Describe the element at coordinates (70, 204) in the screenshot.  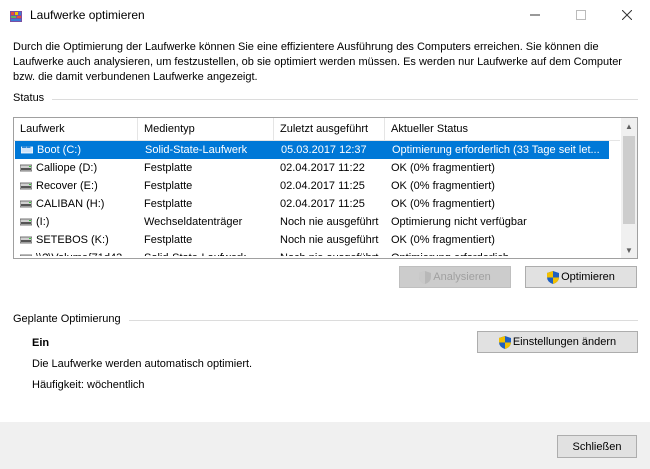
I see `drive-name: CALIBAN (H:)` at that location.